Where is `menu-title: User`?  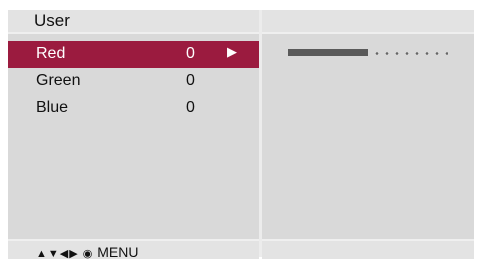
menu-title: User is located at coordinates (52, 20).